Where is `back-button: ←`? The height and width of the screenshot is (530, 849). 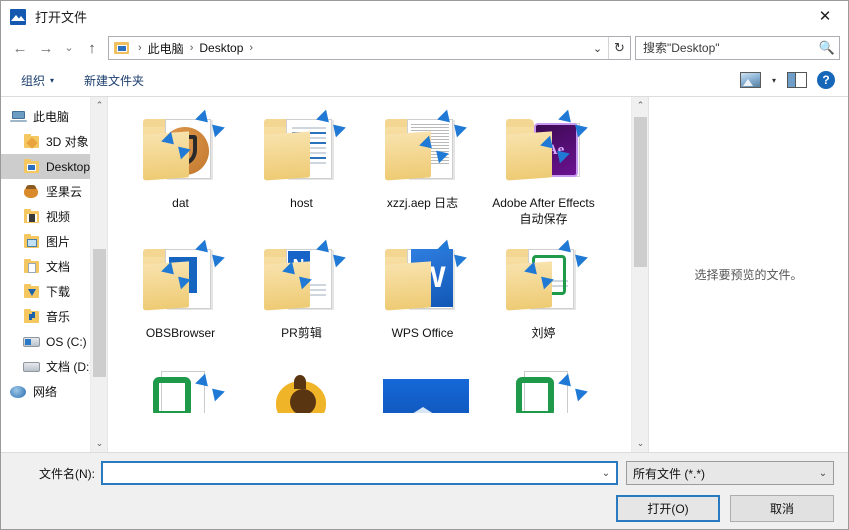 back-button: ← is located at coordinates (20, 48).